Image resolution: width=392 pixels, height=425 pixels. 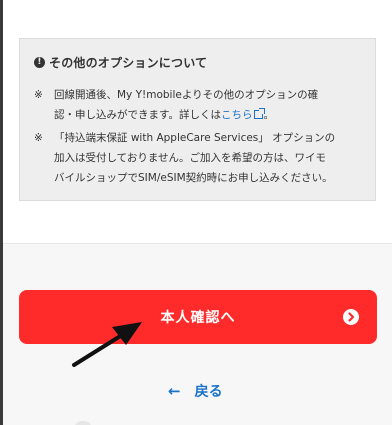 I want to click on details-link-text: こちら, so click(x=236, y=115).